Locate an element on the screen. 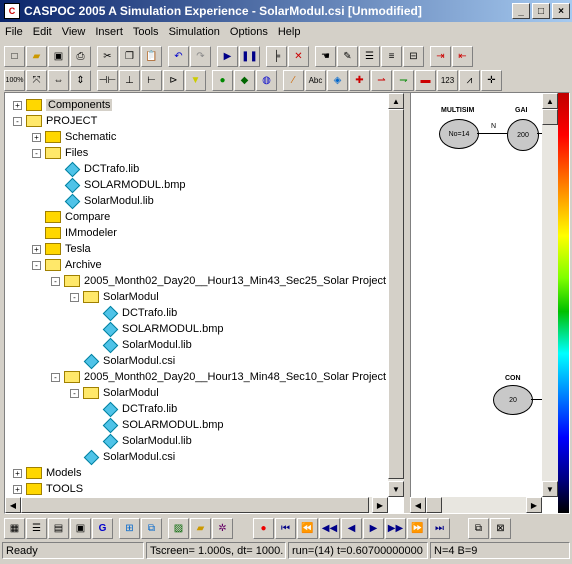 This screenshot has width=572, height=564. last-frame-icon: ⏭ is located at coordinates (439, 528).